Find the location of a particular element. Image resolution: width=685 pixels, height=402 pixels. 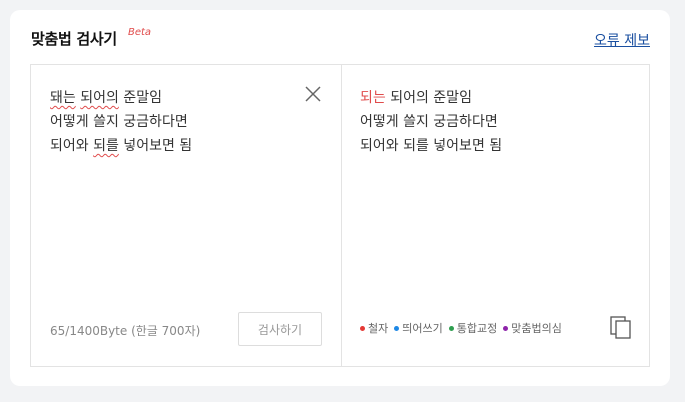

check-button: 검사하기 is located at coordinates (280, 329).